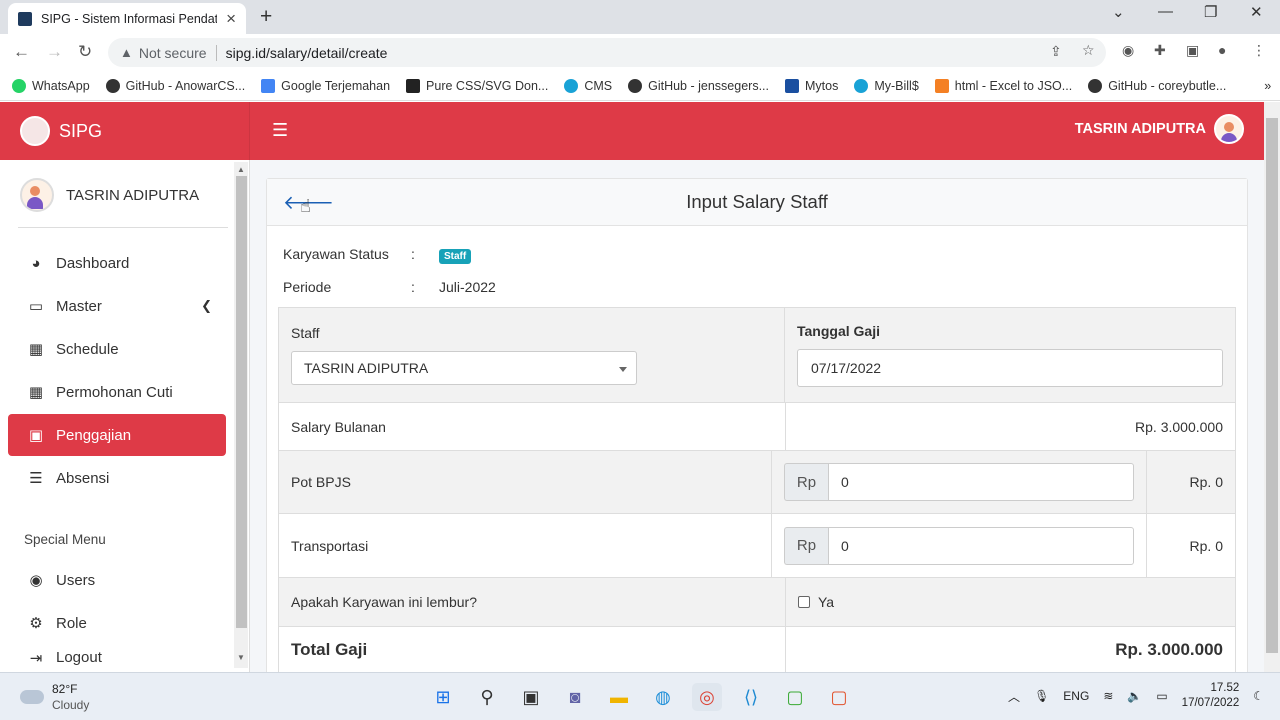 The image size is (1280, 720). What do you see at coordinates (1056, 51) in the screenshot?
I see `share-icon: ⇪` at bounding box center [1056, 51].